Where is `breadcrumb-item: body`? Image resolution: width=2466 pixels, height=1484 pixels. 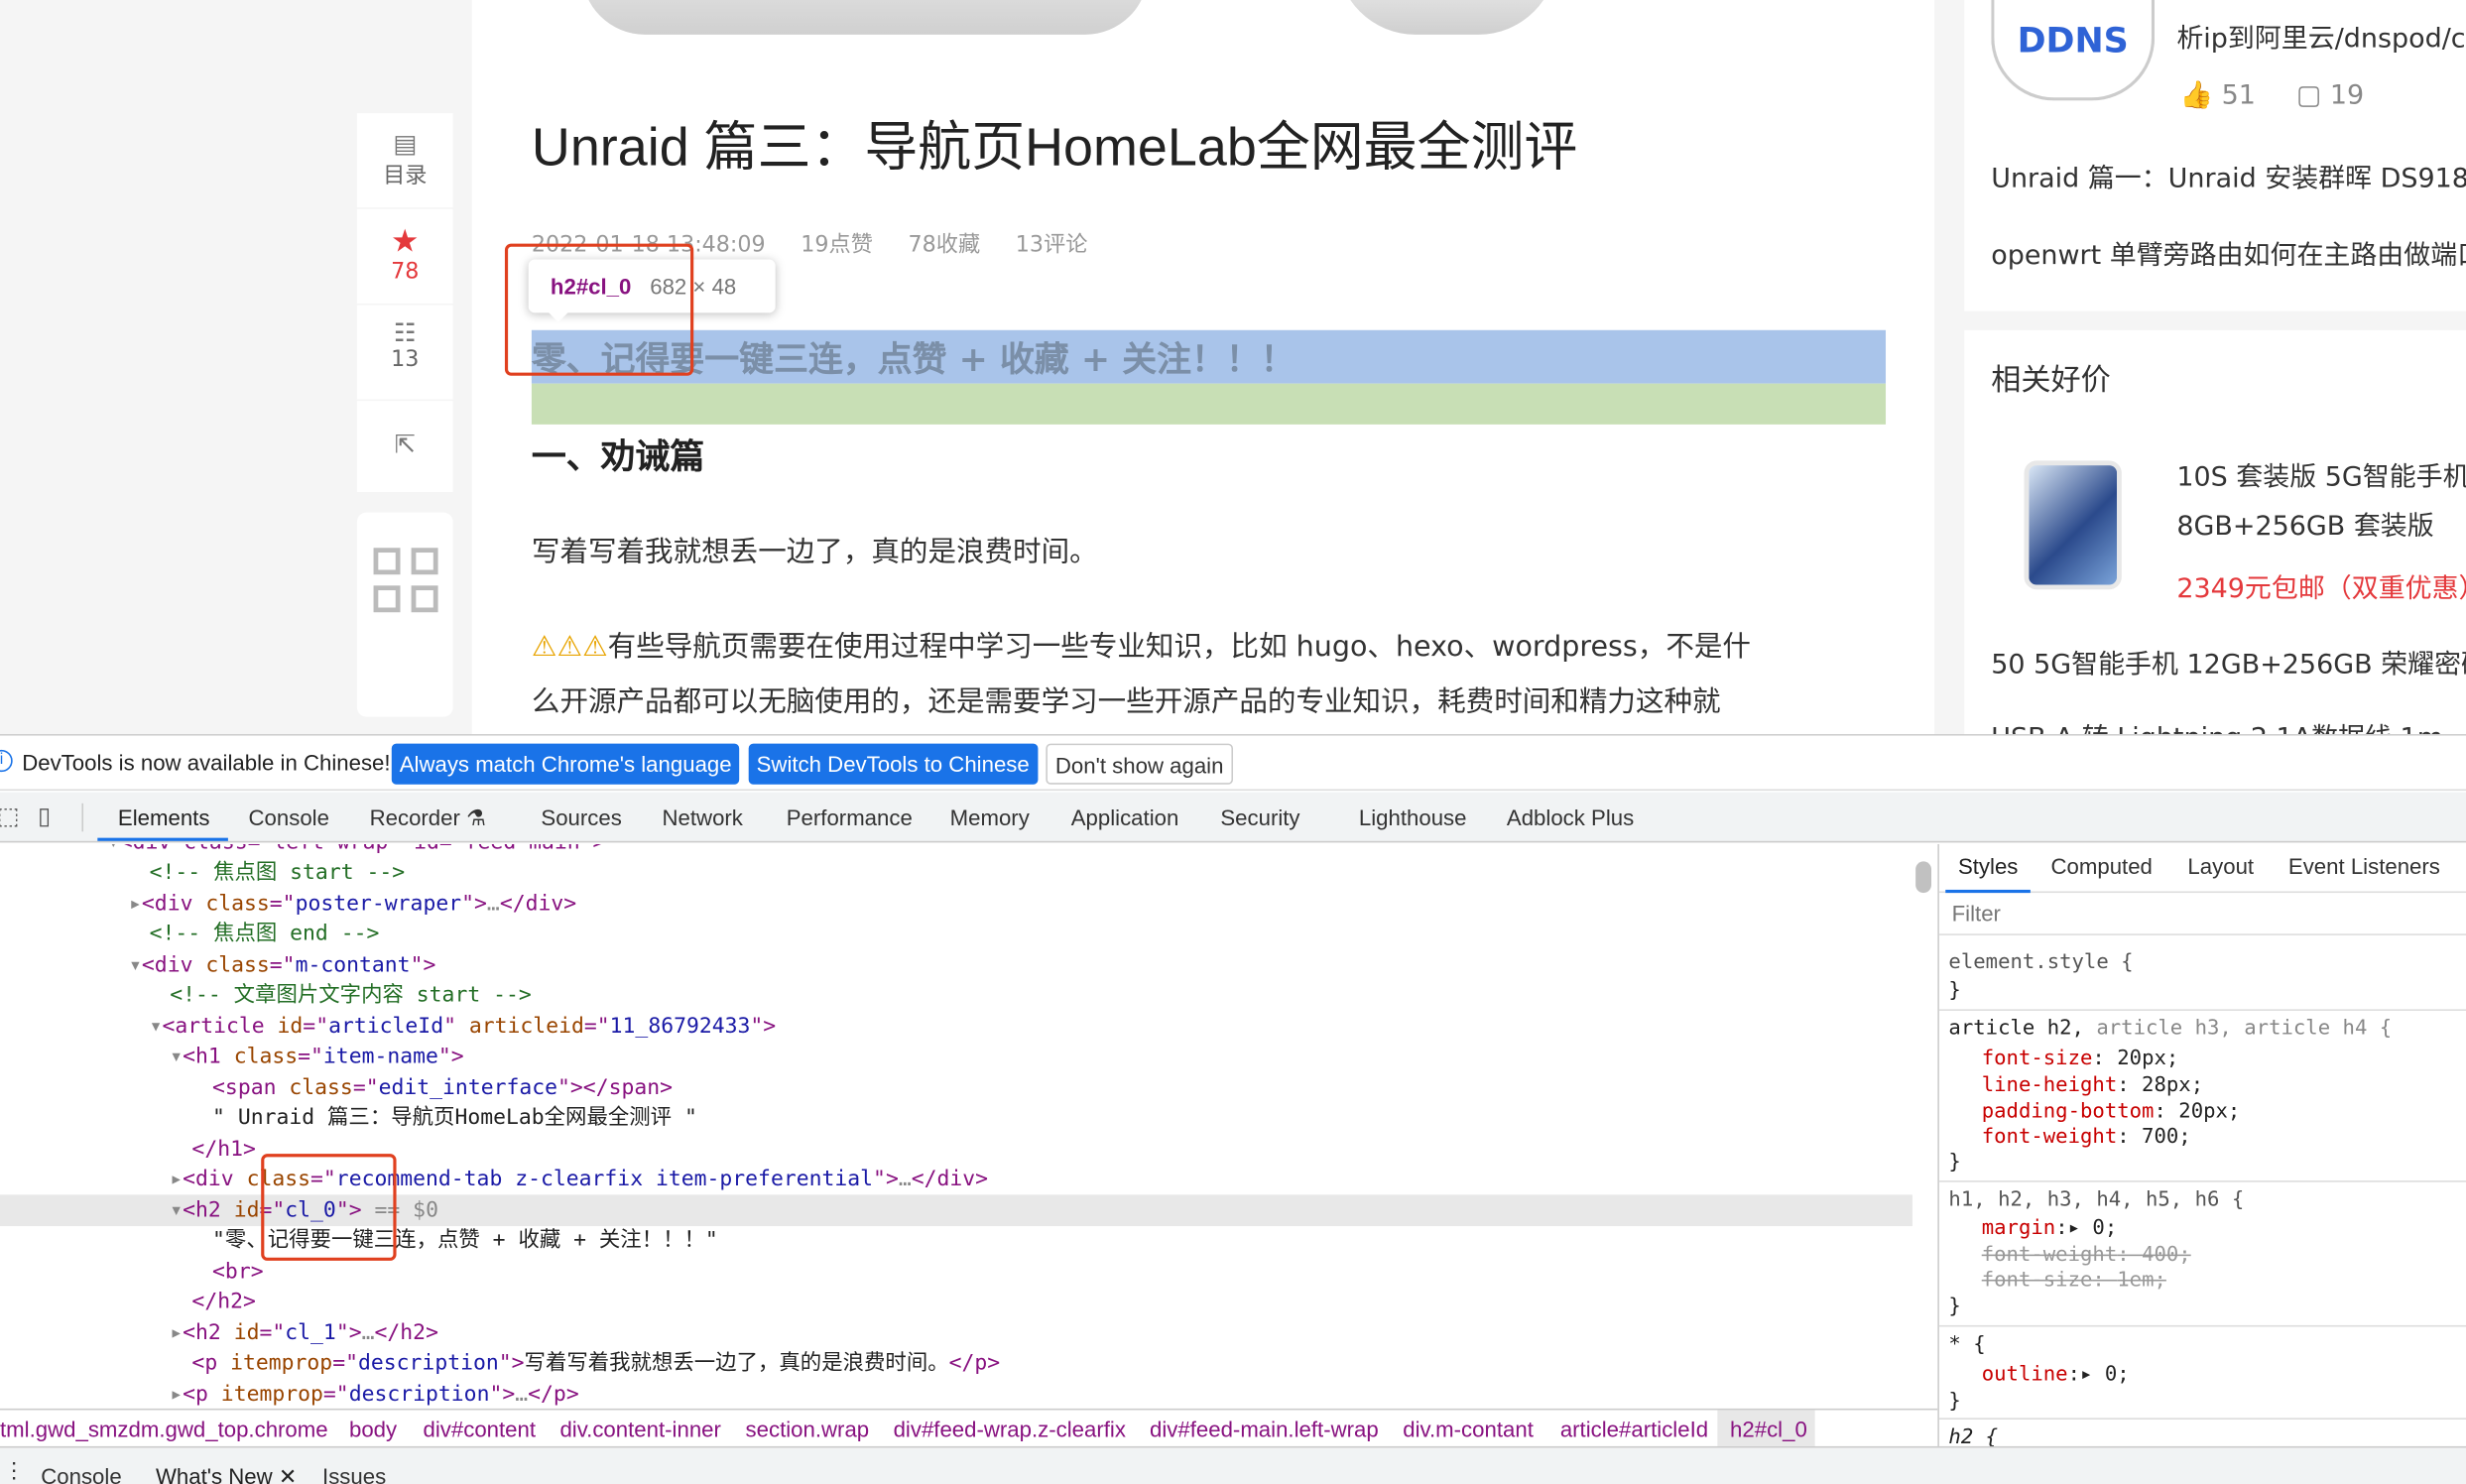 breadcrumb-item: body is located at coordinates (373, 1429).